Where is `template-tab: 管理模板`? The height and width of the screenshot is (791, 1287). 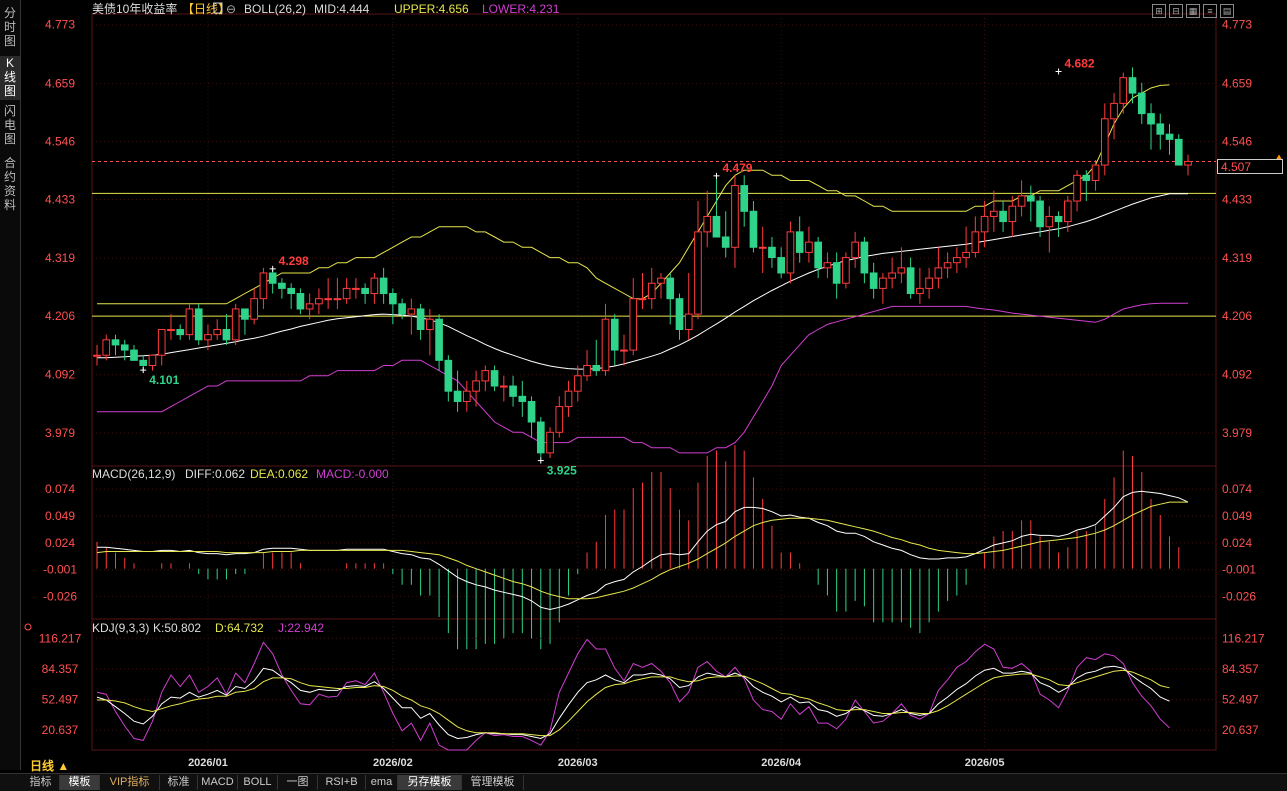
template-tab: 管理模板 is located at coordinates (493, 782).